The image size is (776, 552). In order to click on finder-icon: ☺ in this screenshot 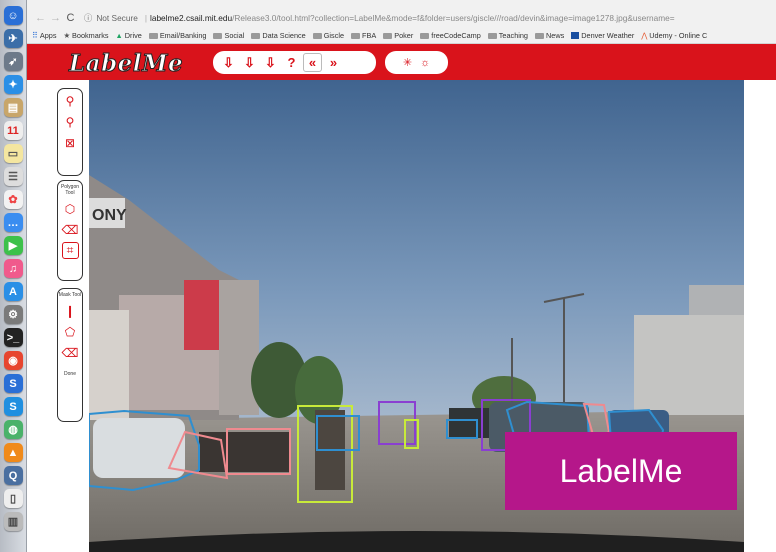, I will do `click(13, 15)`.